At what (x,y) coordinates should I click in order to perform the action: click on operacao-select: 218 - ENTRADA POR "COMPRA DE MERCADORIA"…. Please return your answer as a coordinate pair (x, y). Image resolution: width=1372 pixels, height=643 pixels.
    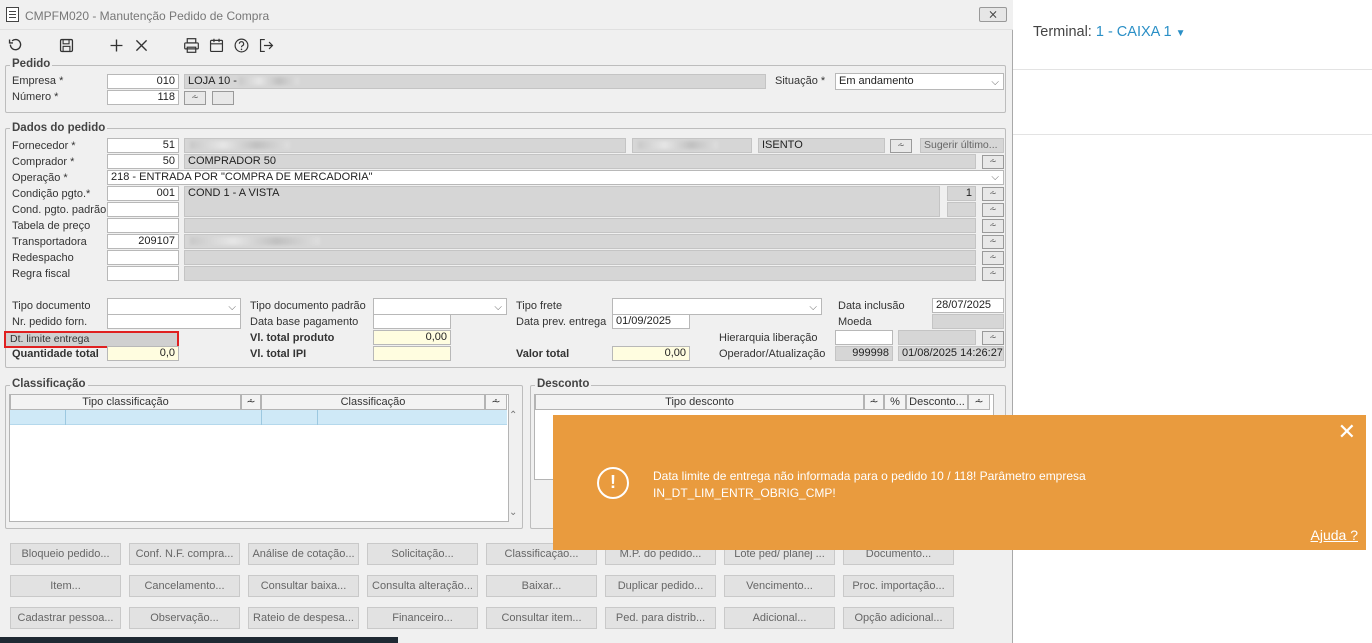
    Looking at the image, I should click on (555, 177).